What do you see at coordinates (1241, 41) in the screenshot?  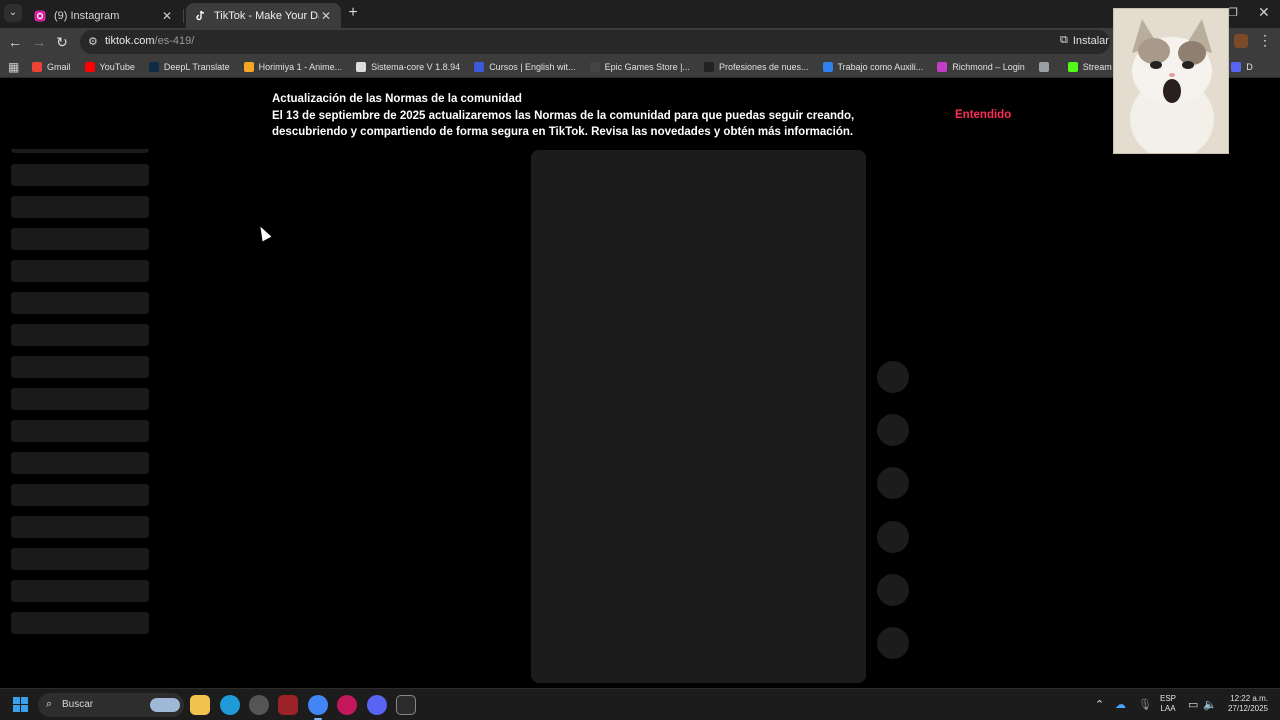 I see `extension-icon` at bounding box center [1241, 41].